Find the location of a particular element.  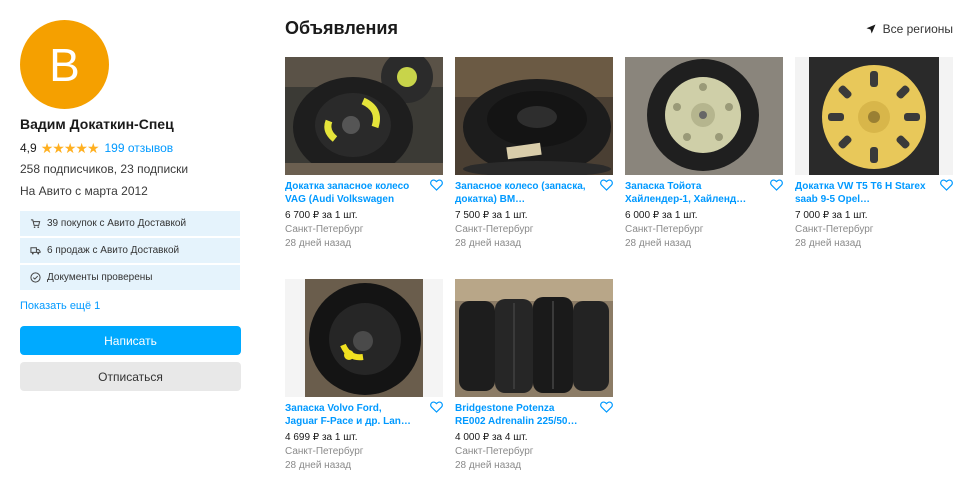

listing-price: 4 000 ₽ за 4 шт. is located at coordinates (491, 437).